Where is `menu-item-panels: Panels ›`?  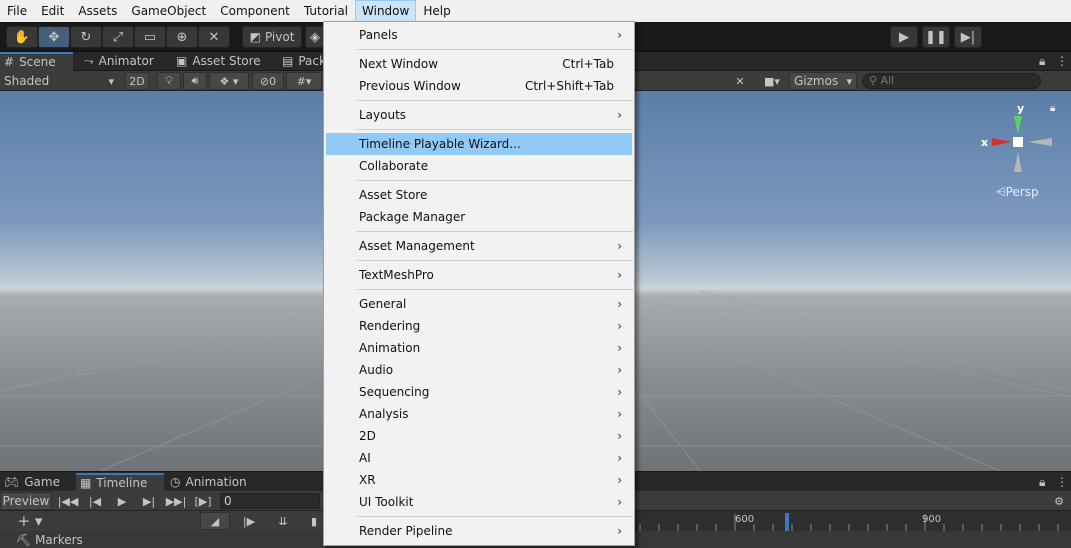 menu-item-panels: Panels › is located at coordinates (479, 35).